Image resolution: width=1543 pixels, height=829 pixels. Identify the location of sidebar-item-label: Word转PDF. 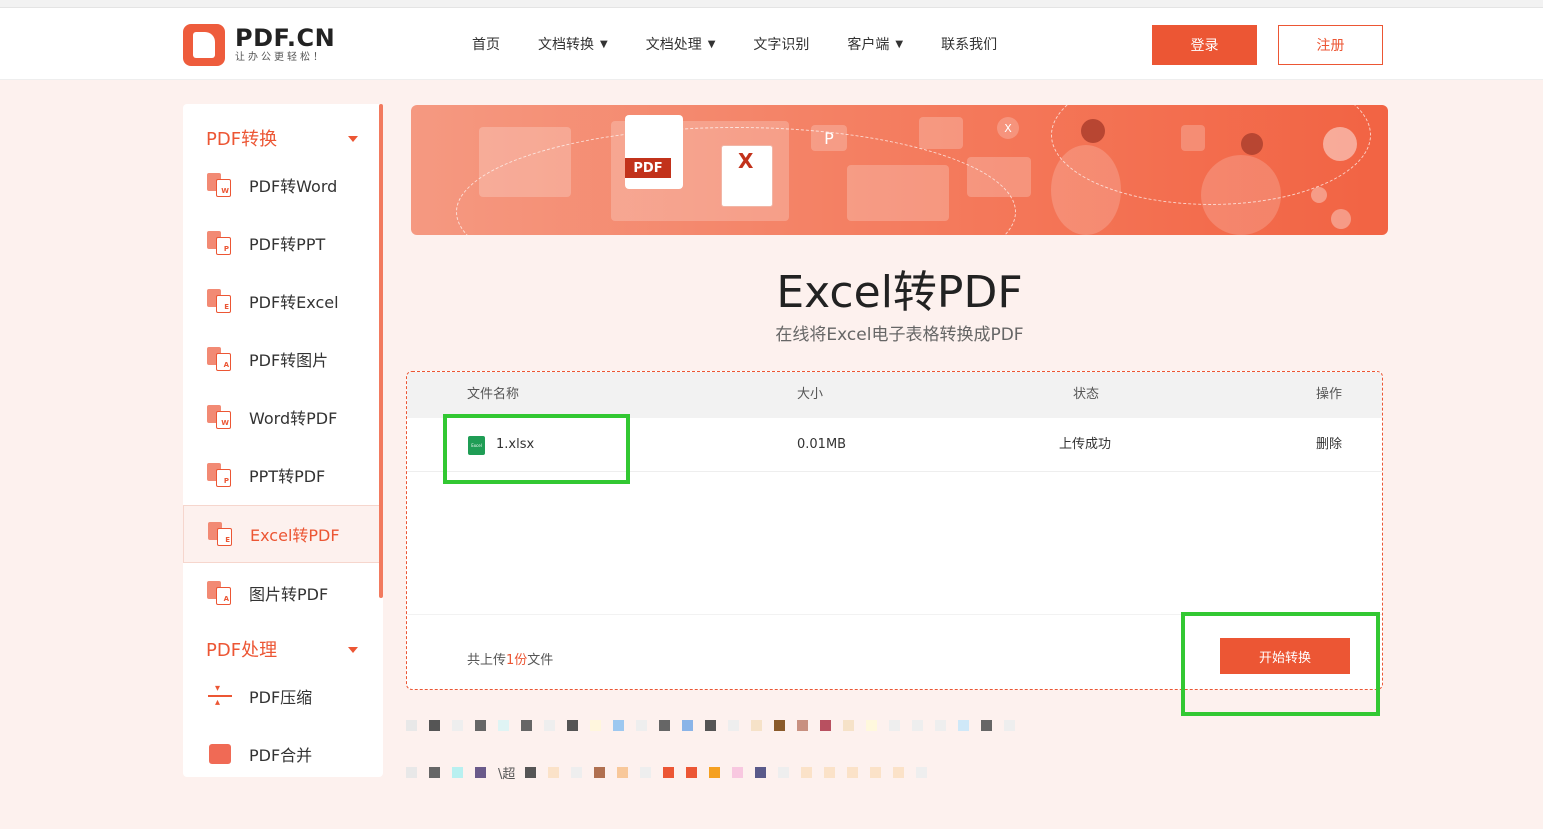
(293, 418).